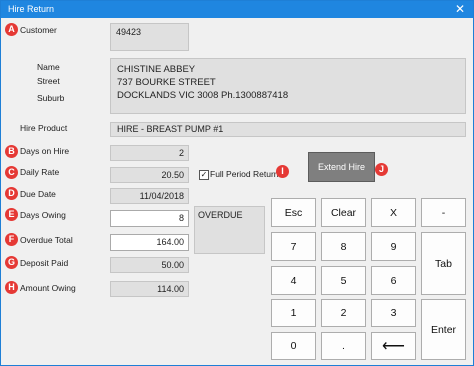 Image resolution: width=474 pixels, height=366 pixels. I want to click on marker-e: E, so click(11, 214).